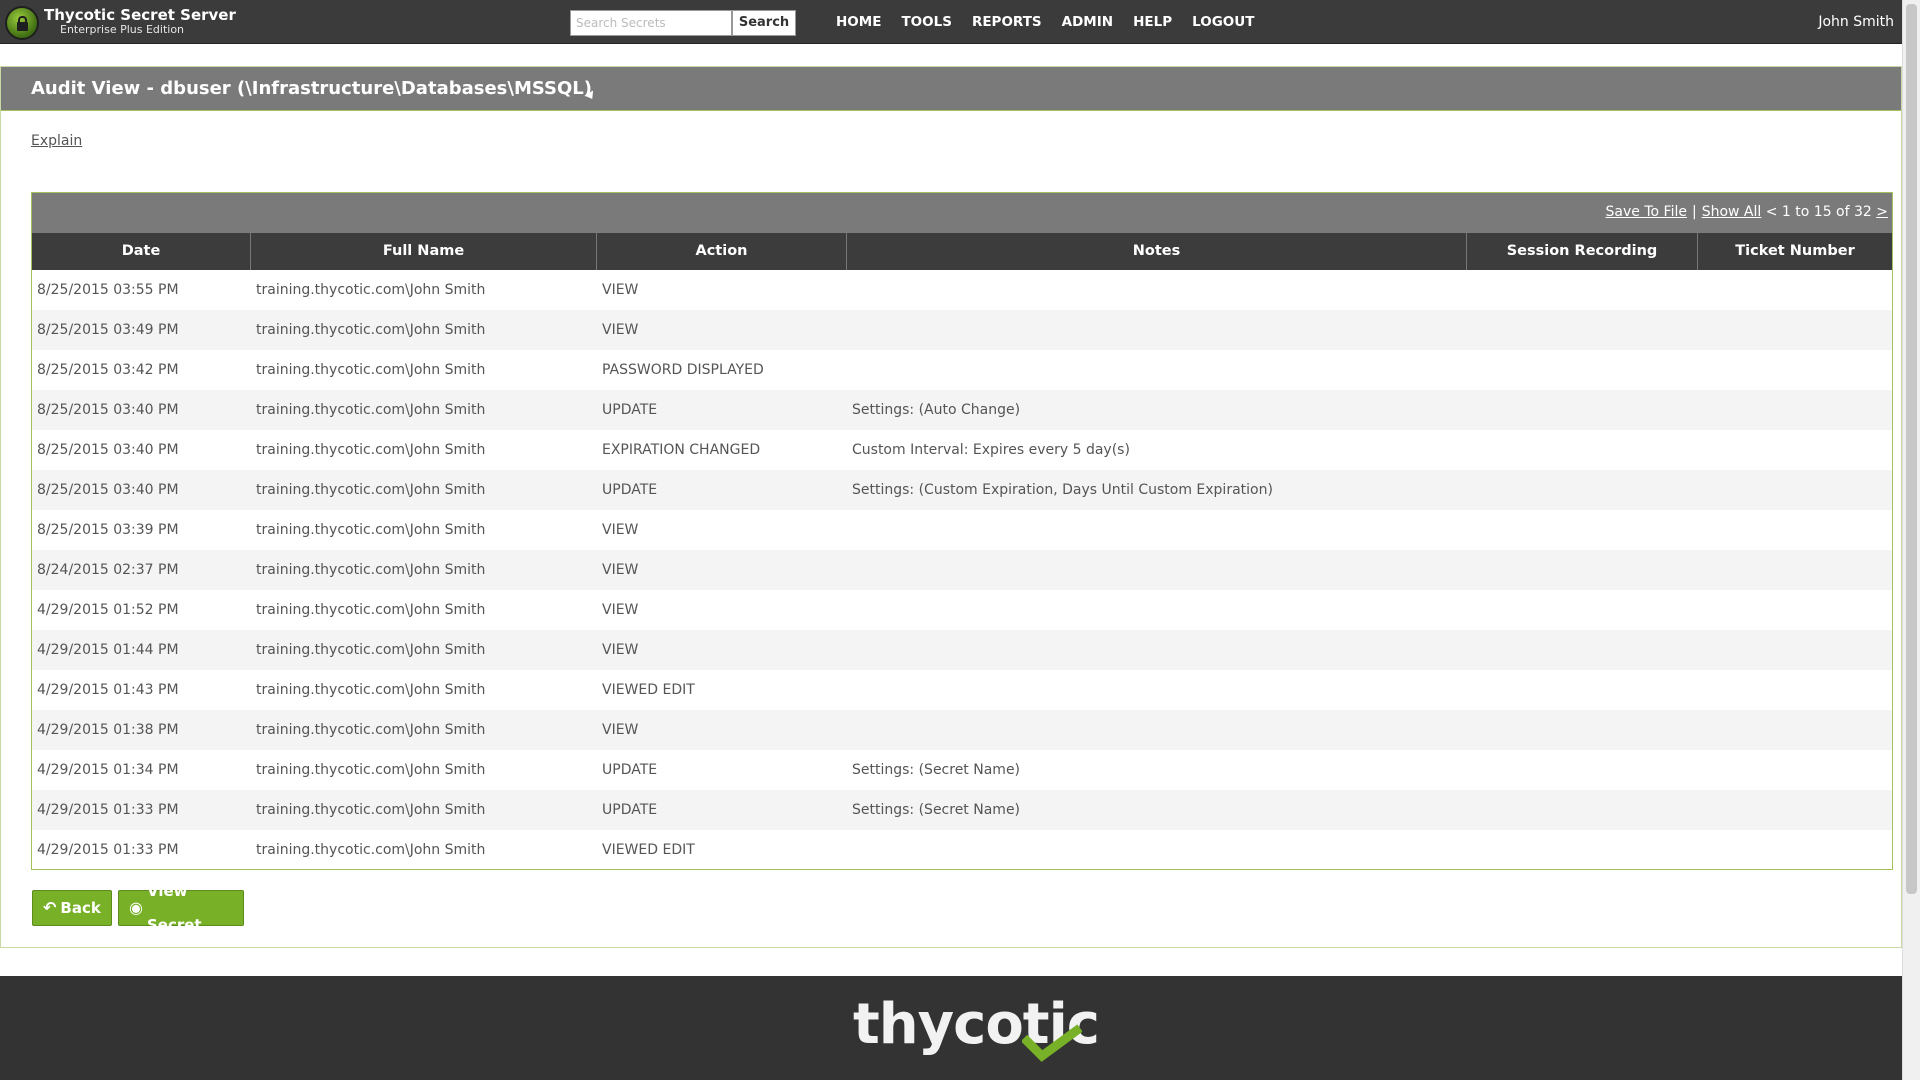 The width and height of the screenshot is (1920, 1080). What do you see at coordinates (72, 908) in the screenshot?
I see `back-button: ↶ Back` at bounding box center [72, 908].